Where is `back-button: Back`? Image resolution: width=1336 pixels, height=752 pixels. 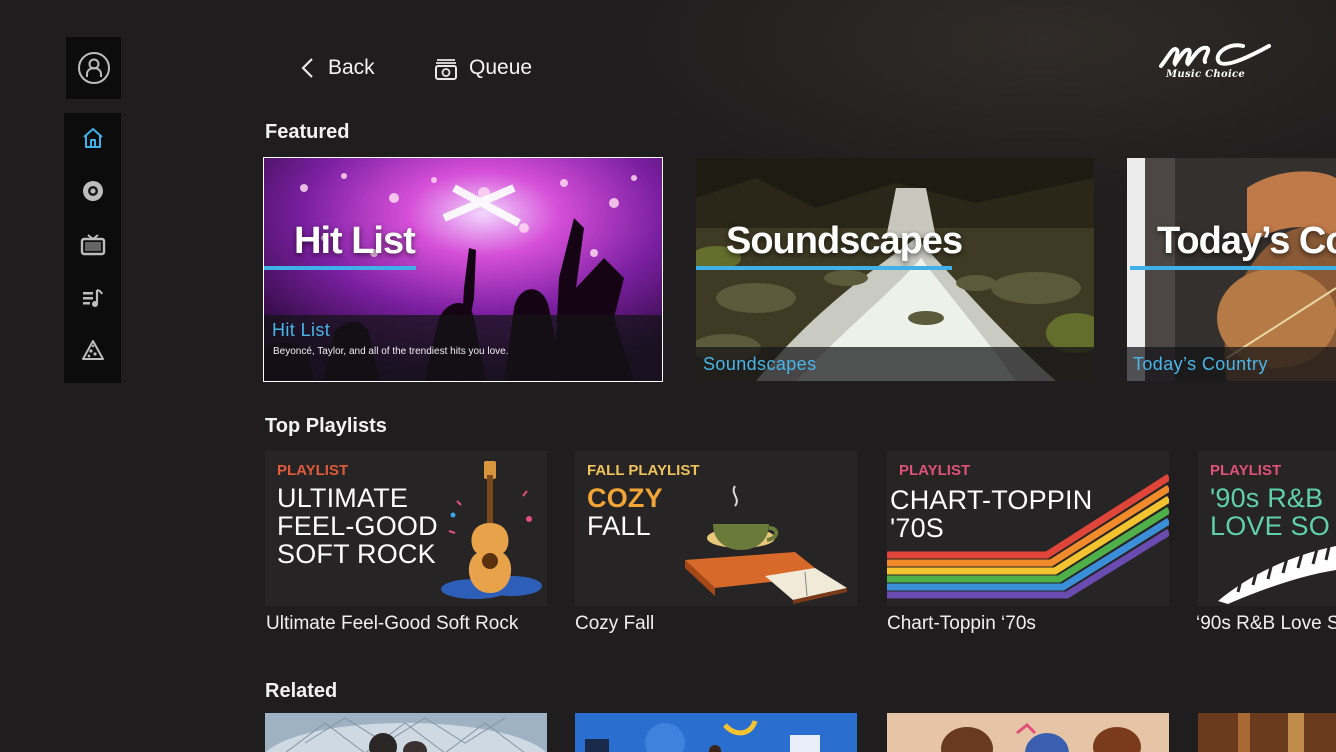
back-button: Back is located at coordinates (336, 68).